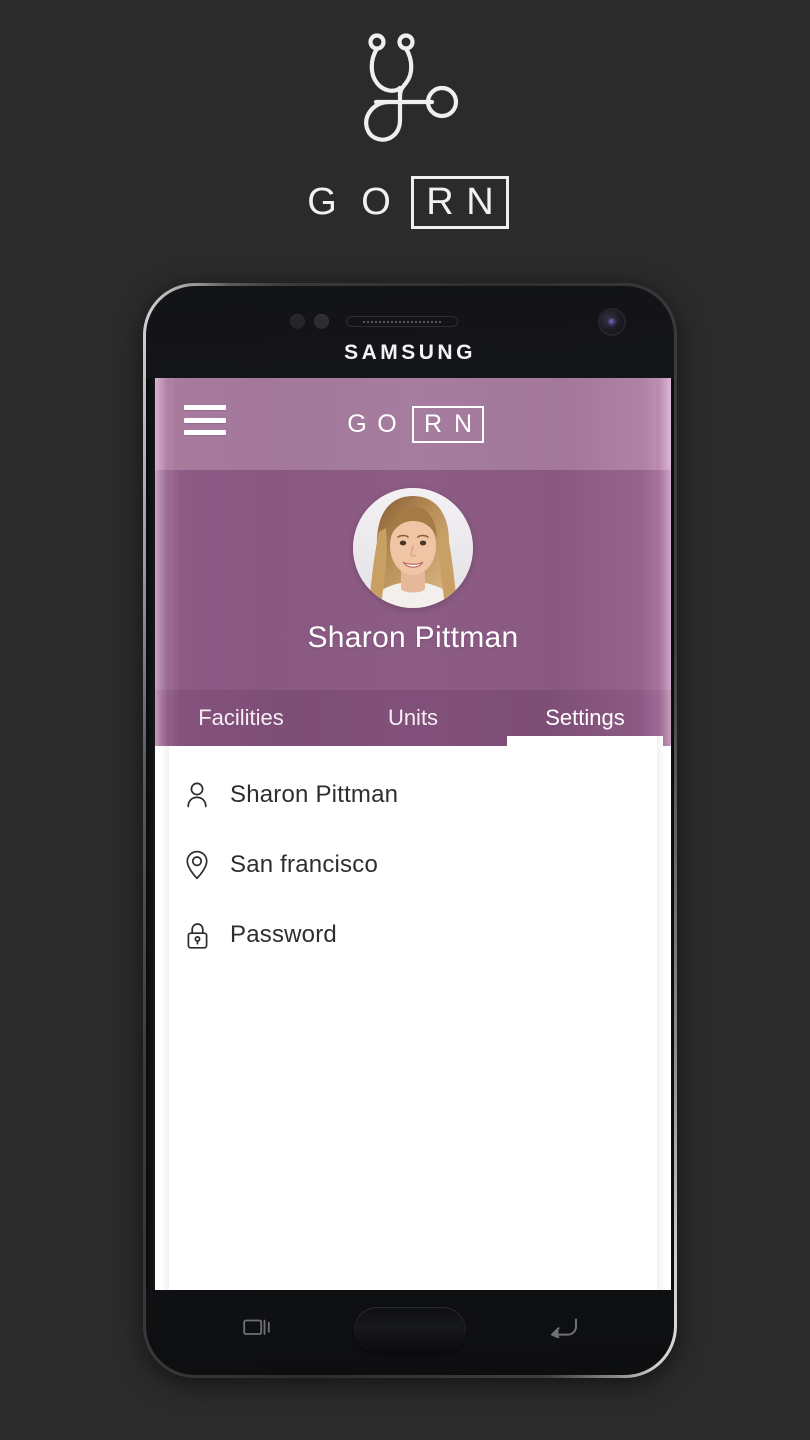  I want to click on list-item-name-label: Sharon Pittman, so click(314, 794).